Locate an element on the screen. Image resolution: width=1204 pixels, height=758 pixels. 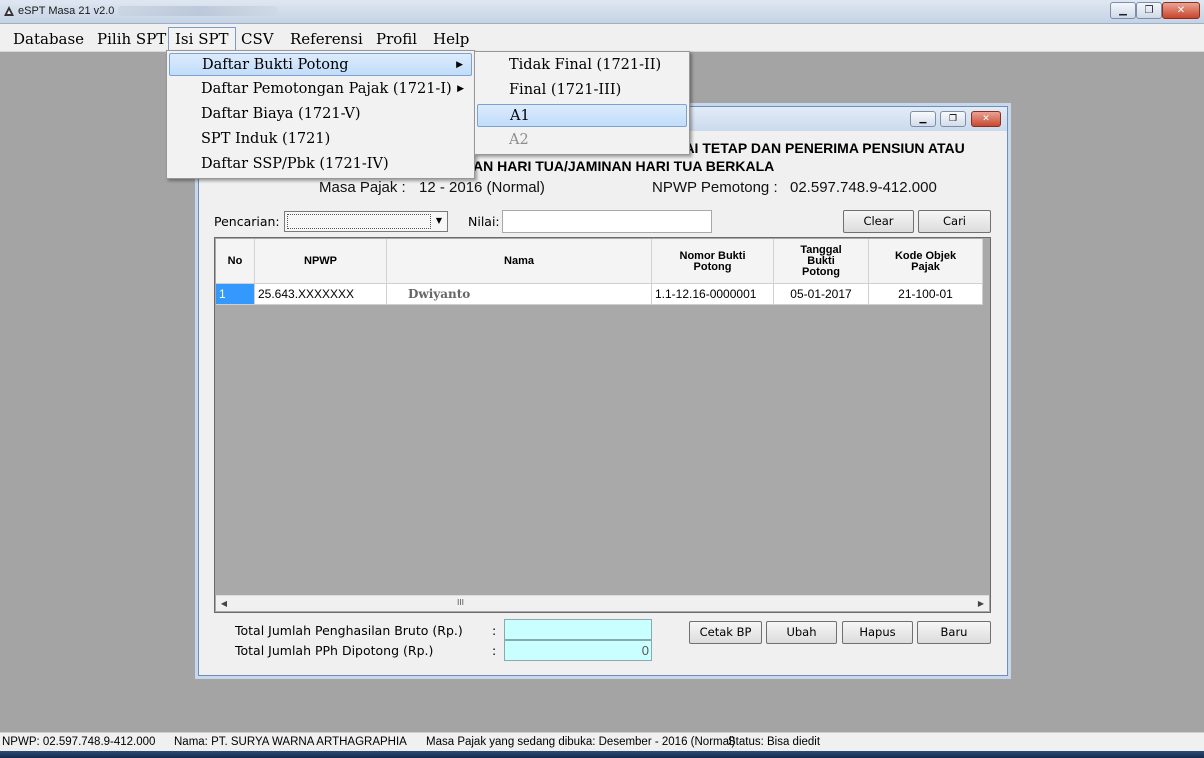
hapus-button: Hapus is located at coordinates (877, 632).